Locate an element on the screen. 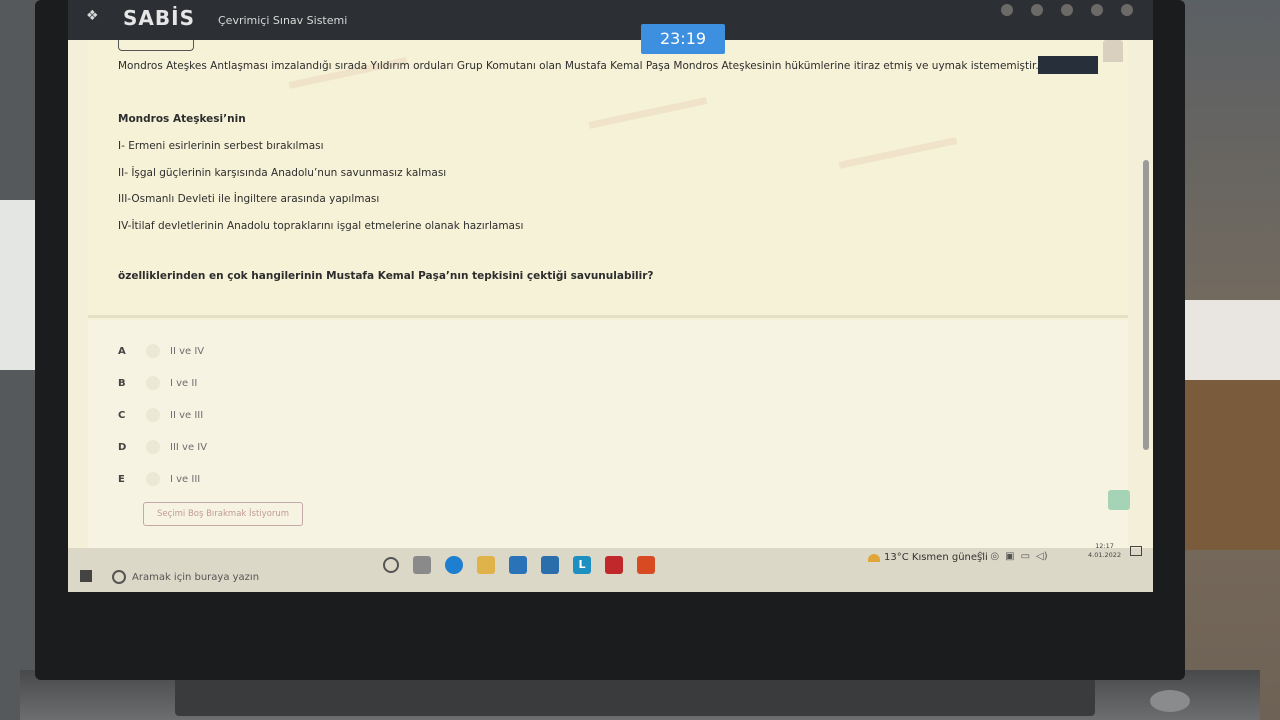 This screenshot has height=720, width=1280. lms-app-icon: L is located at coordinates (582, 565).